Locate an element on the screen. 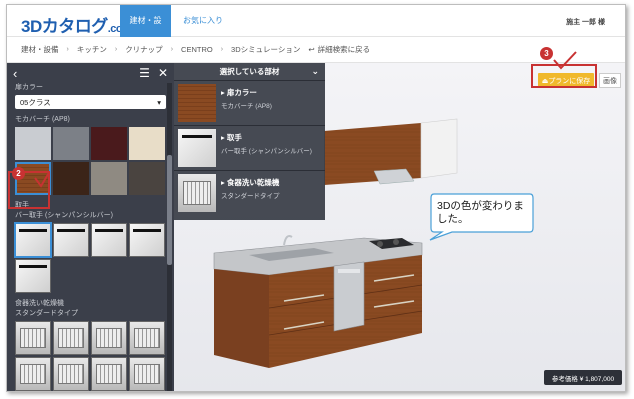 The image size is (634, 399). selected-parts-header: 選択している部材 ⌄ is located at coordinates (249, 72).